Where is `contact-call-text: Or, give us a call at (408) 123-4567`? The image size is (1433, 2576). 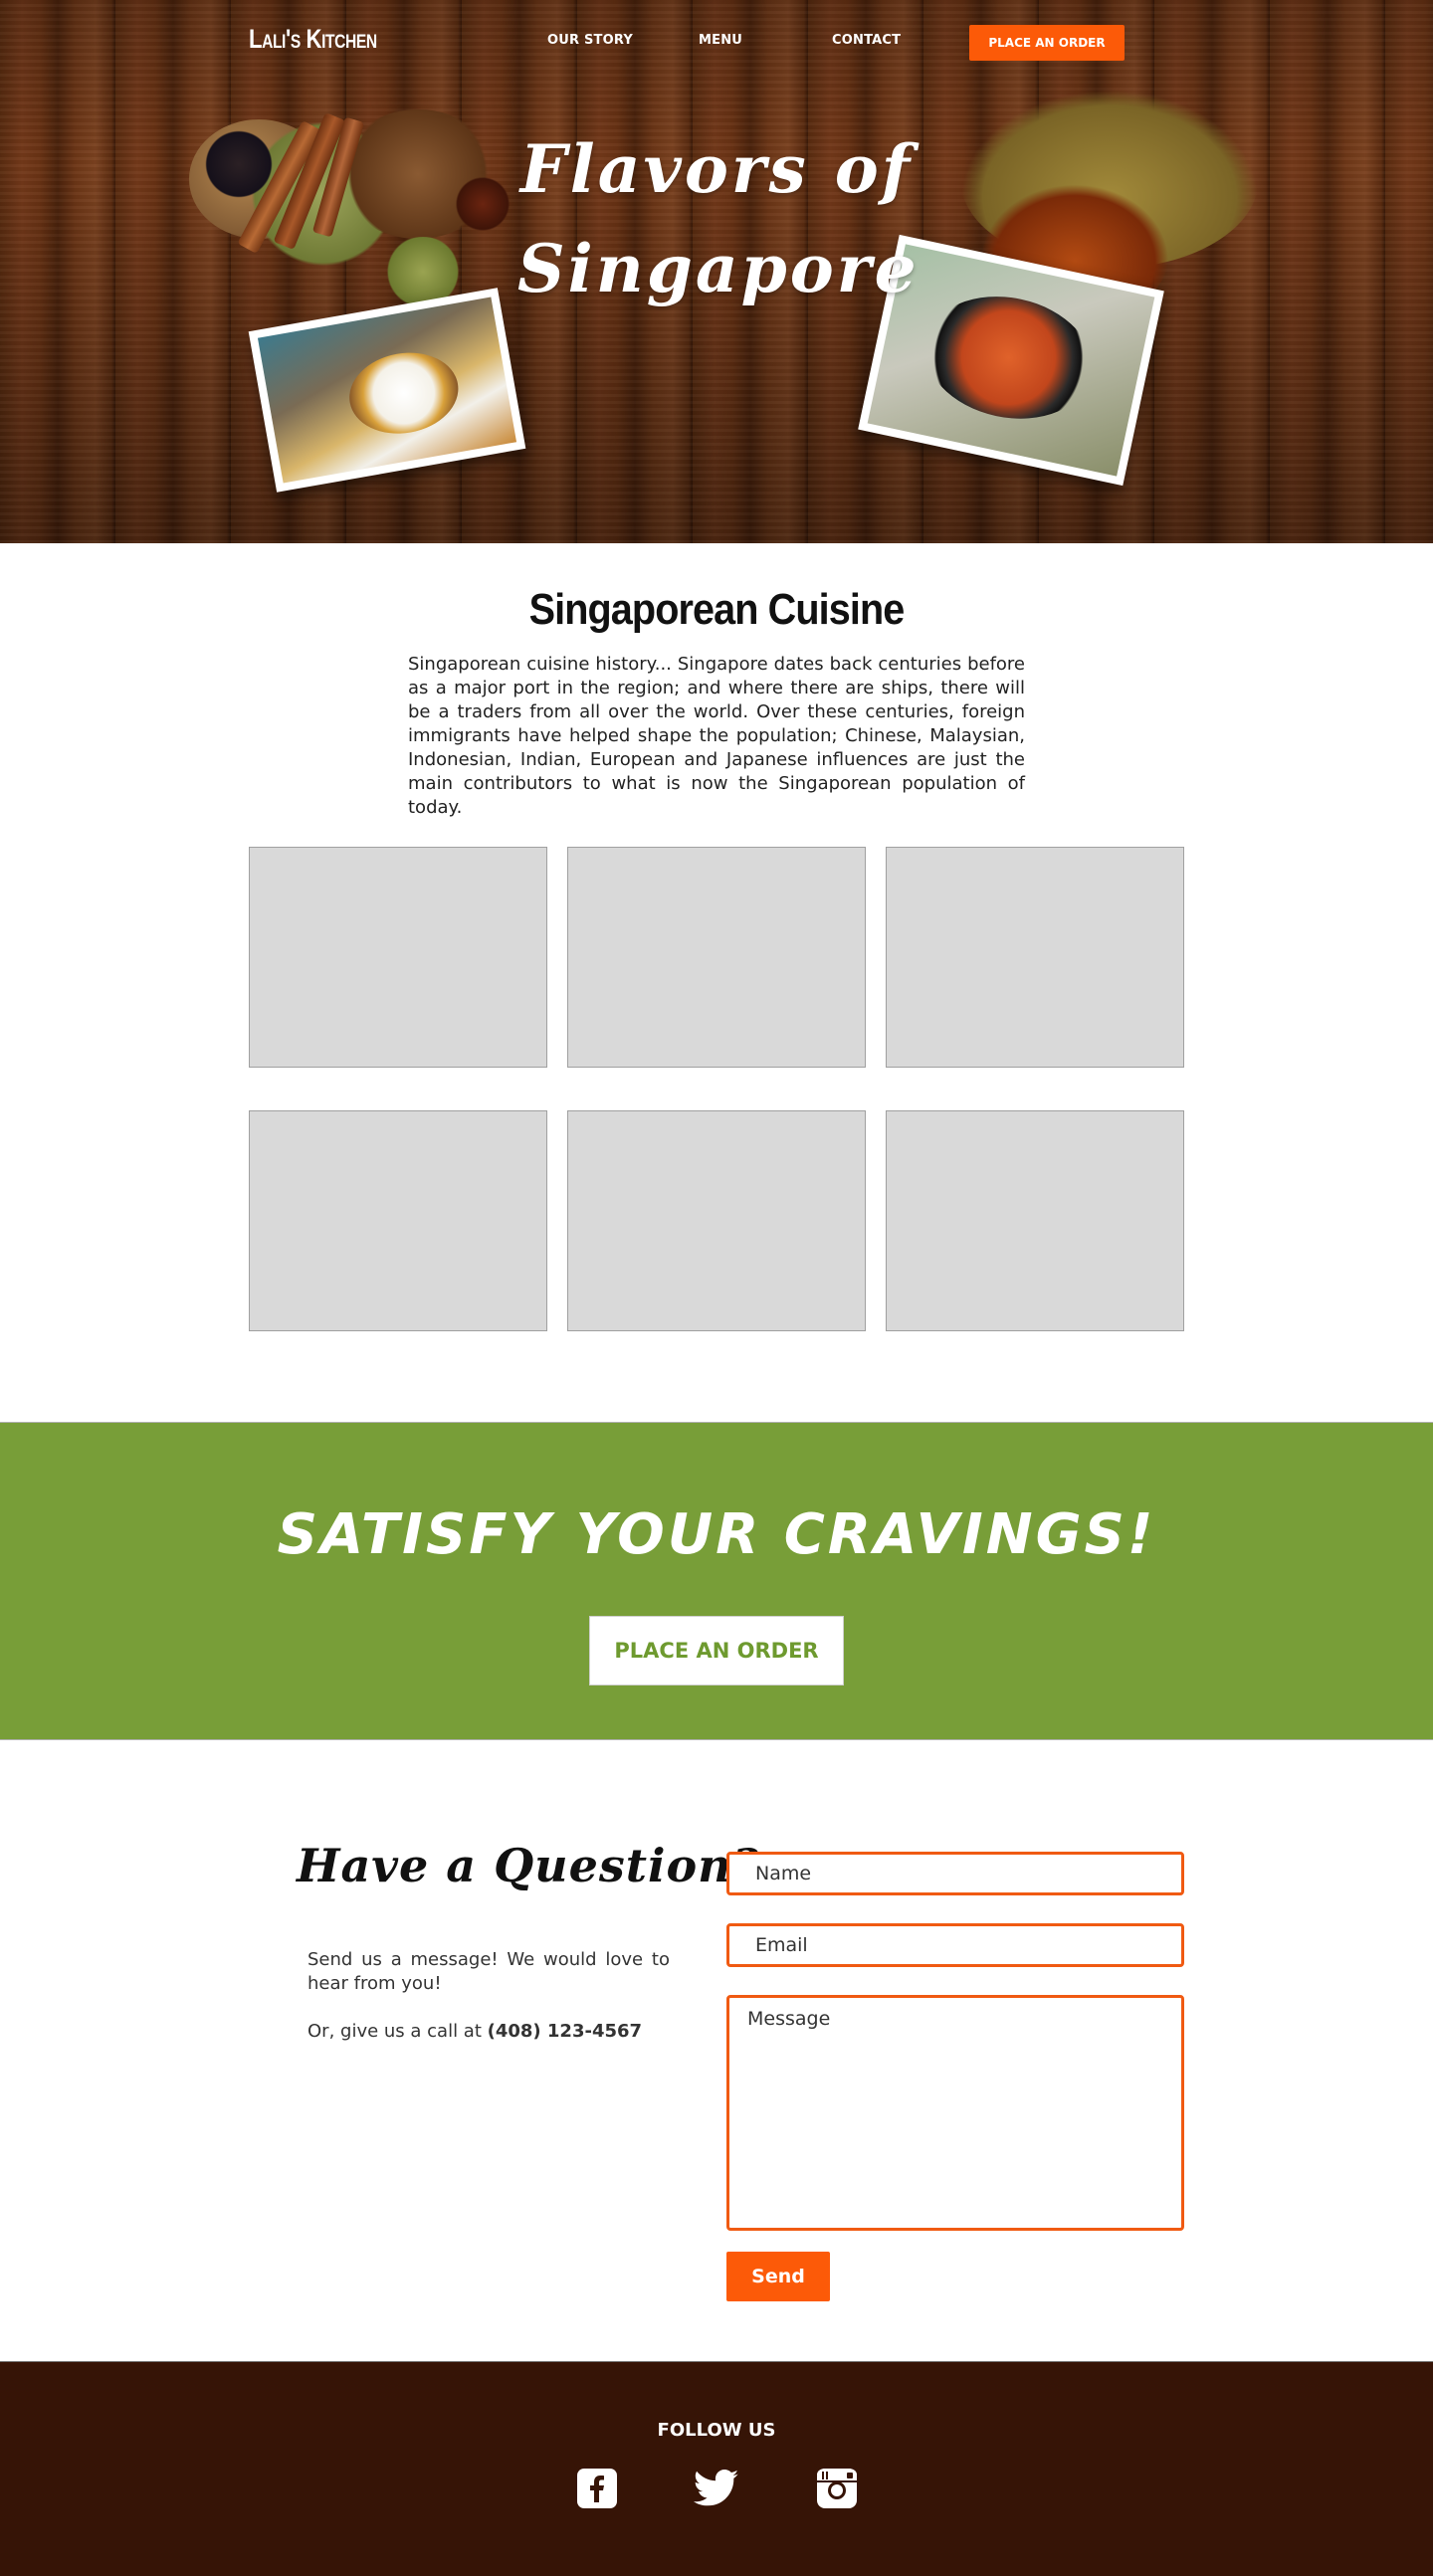 contact-call-text: Or, give us a call at (408) 123-4567 is located at coordinates (474, 2031).